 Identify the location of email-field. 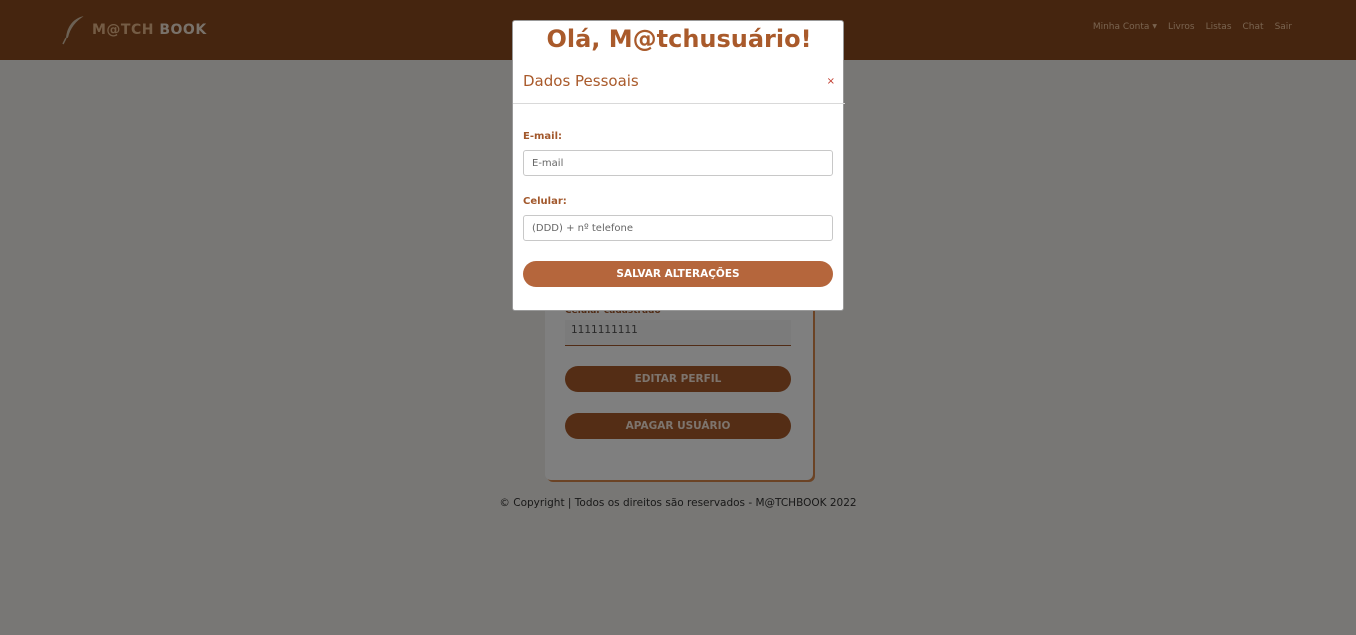
(678, 163).